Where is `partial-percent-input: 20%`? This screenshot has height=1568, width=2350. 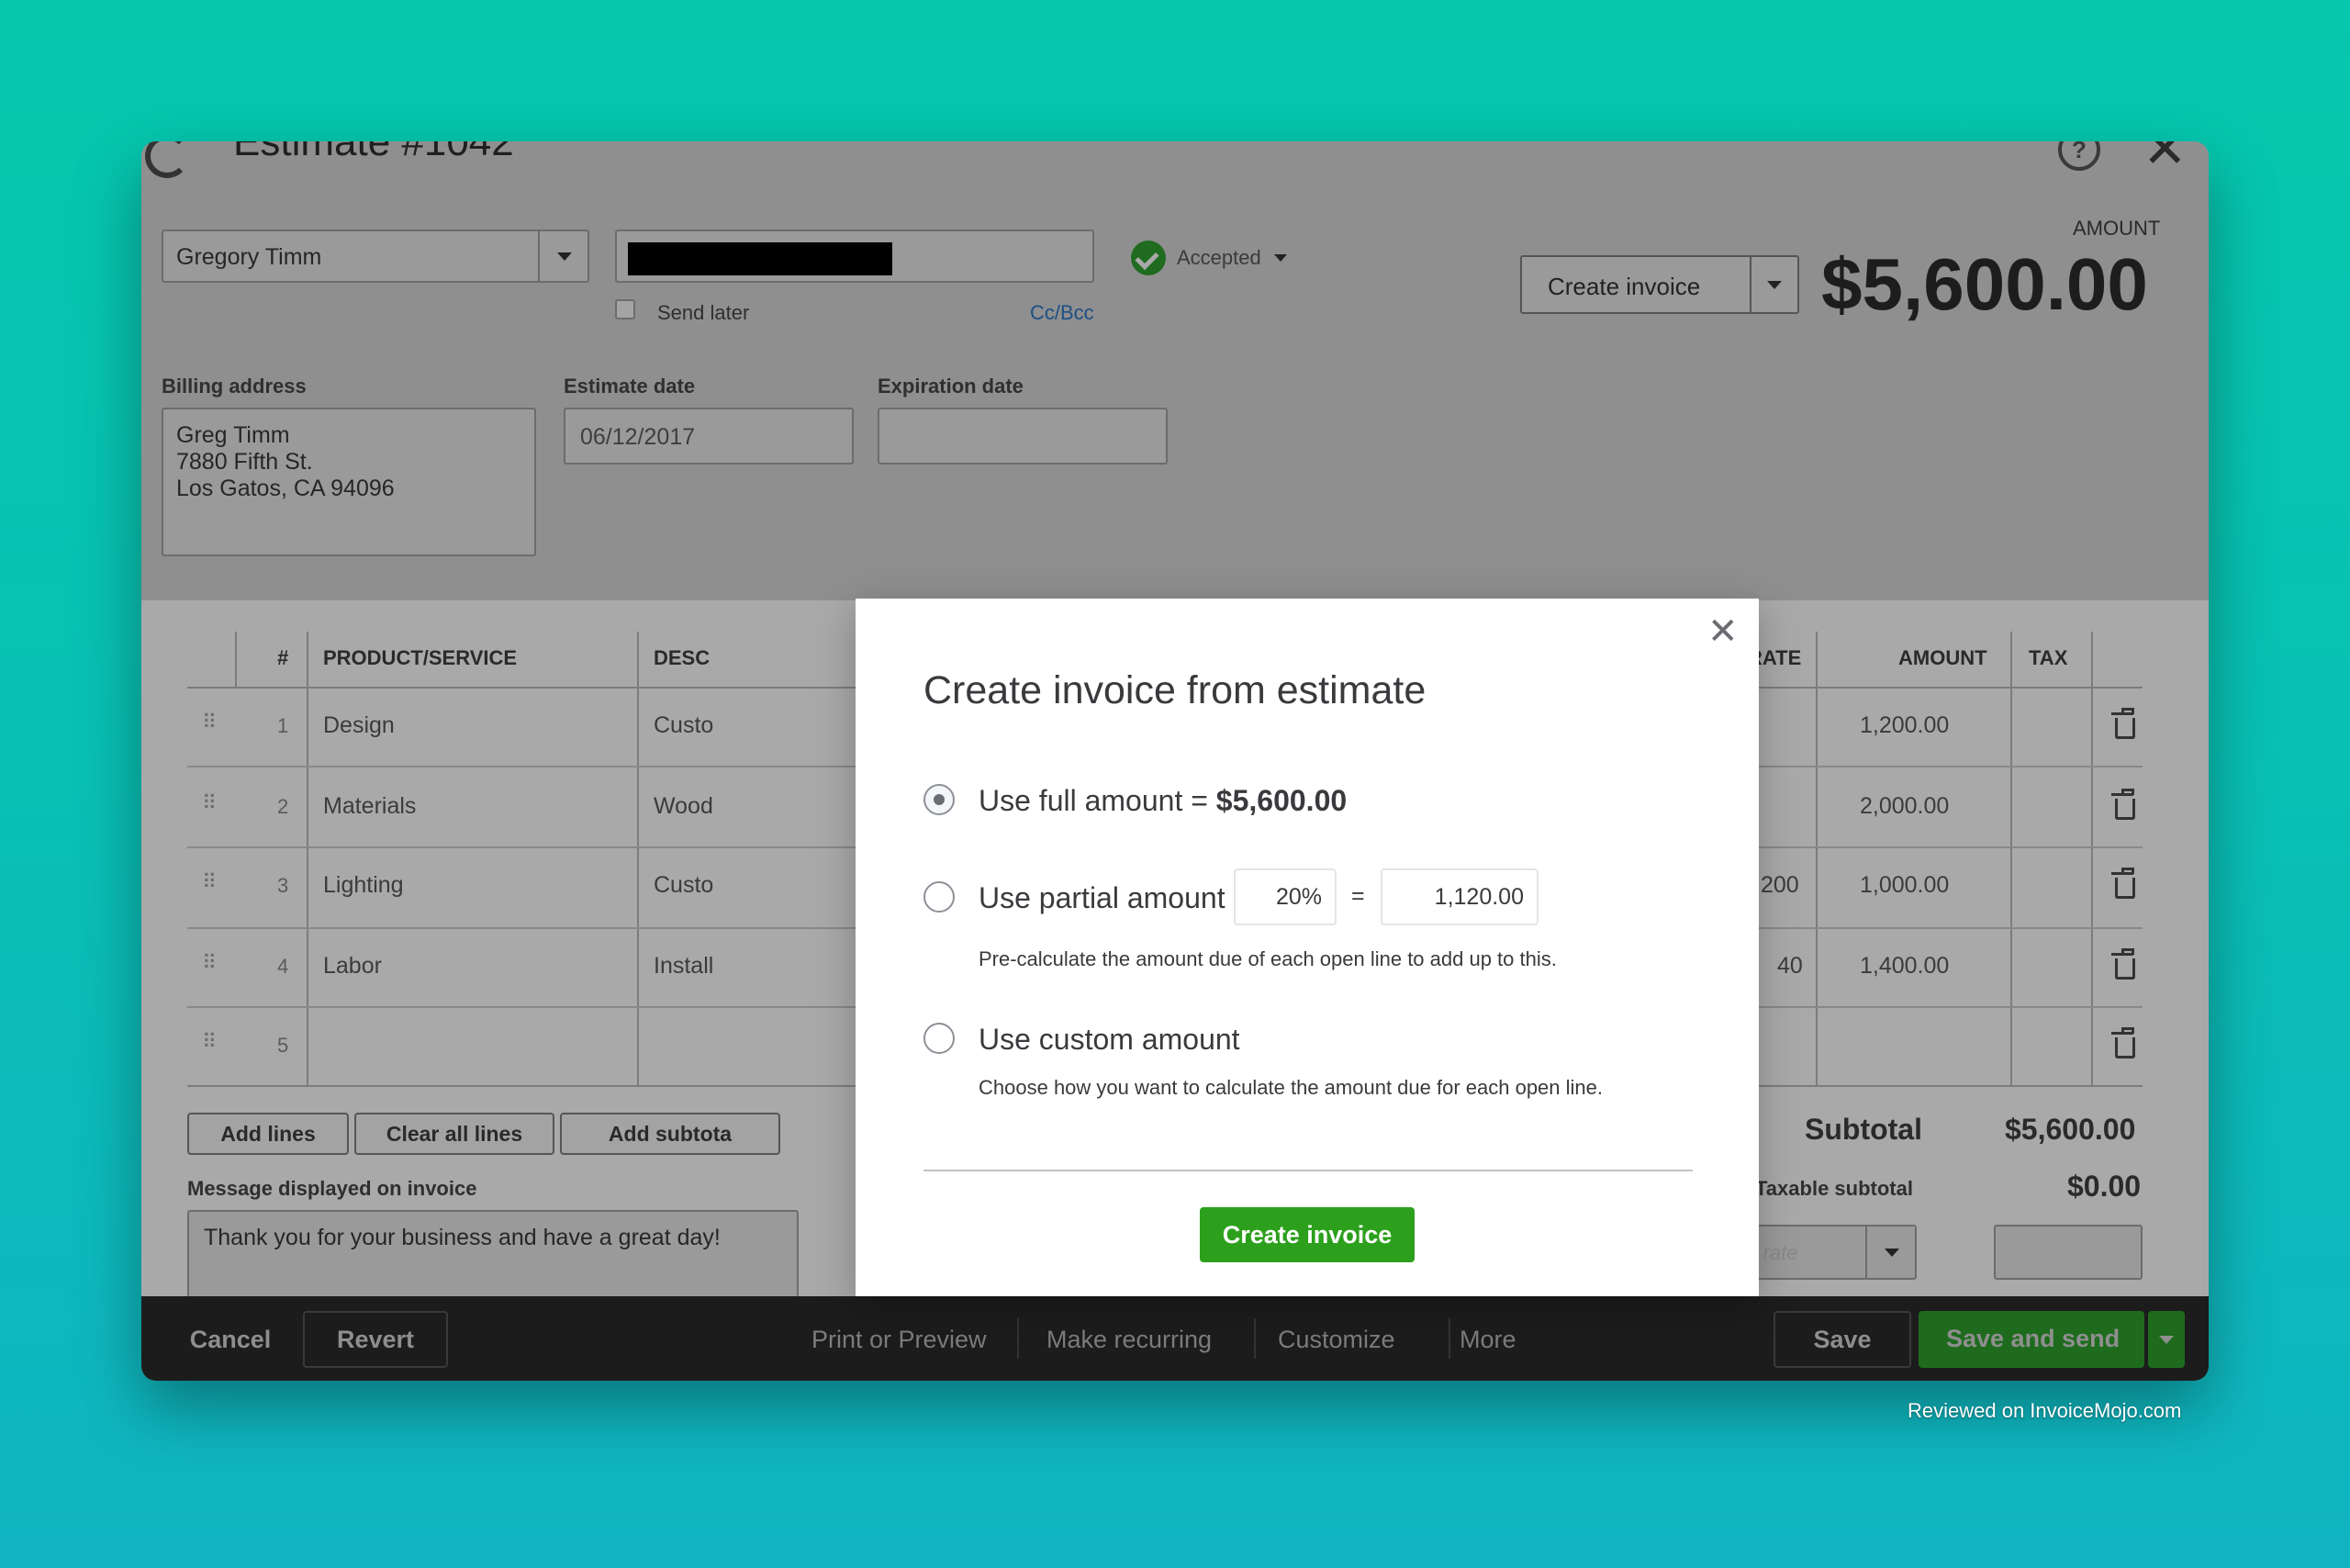
partial-percent-input: 20% is located at coordinates (1285, 896).